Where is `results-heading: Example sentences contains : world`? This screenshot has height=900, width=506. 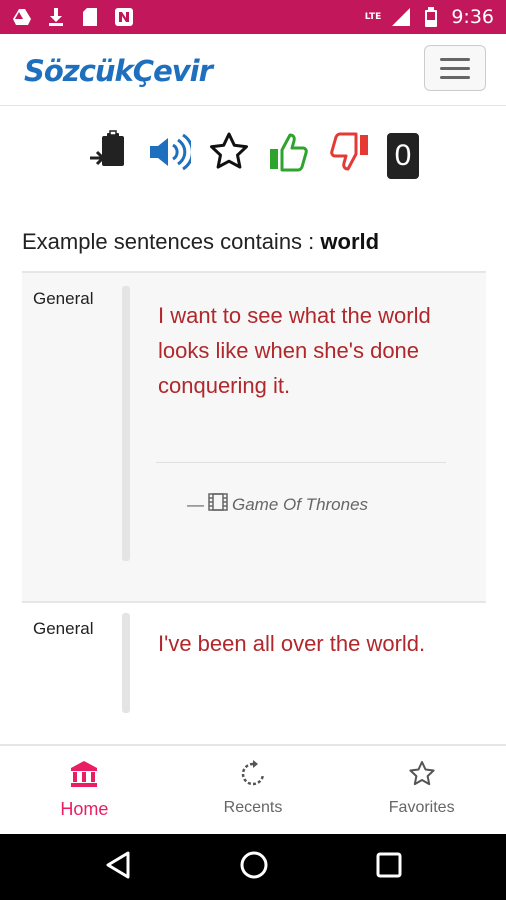 results-heading: Example sentences contains : world is located at coordinates (200, 242).